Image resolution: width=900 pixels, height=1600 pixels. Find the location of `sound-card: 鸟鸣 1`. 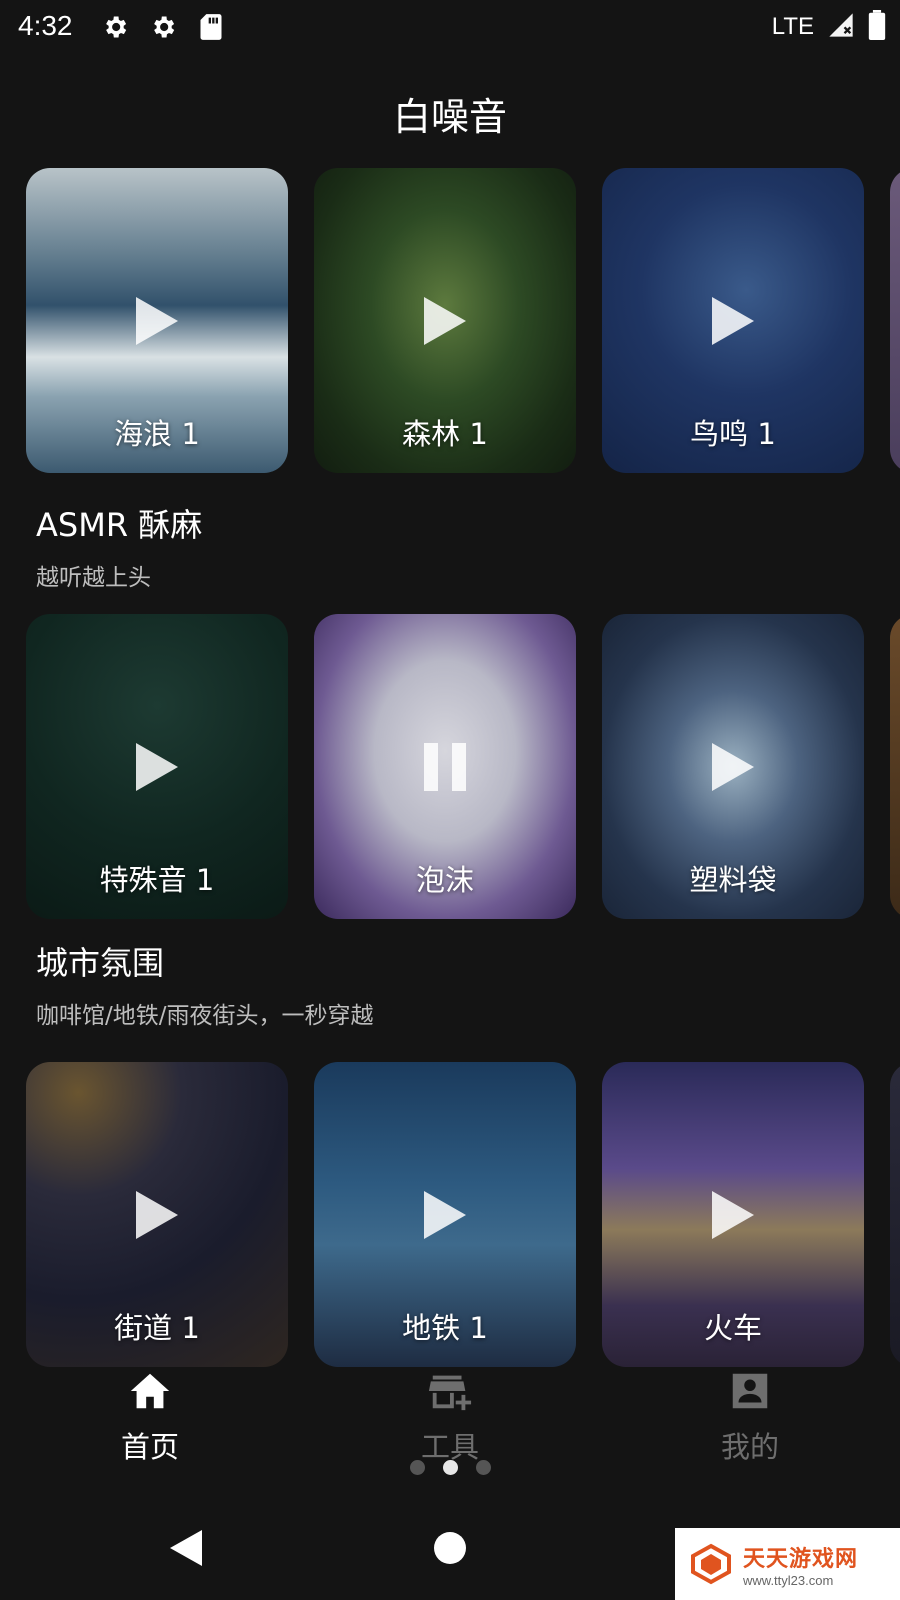

sound-card: 鸟鸣 1 is located at coordinates (733, 320).